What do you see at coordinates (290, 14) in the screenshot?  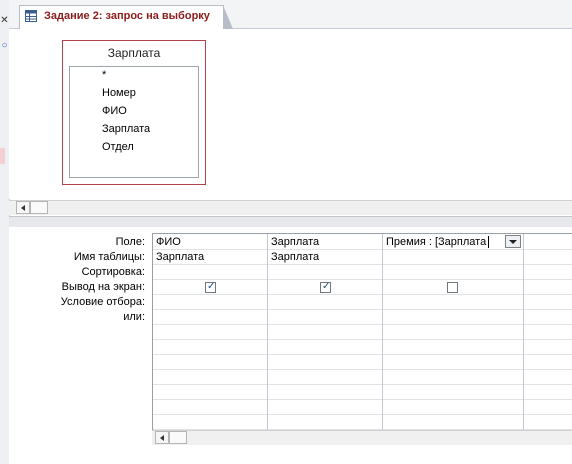 I see `document-tab-bar: Задание 2: запрос на выборку` at bounding box center [290, 14].